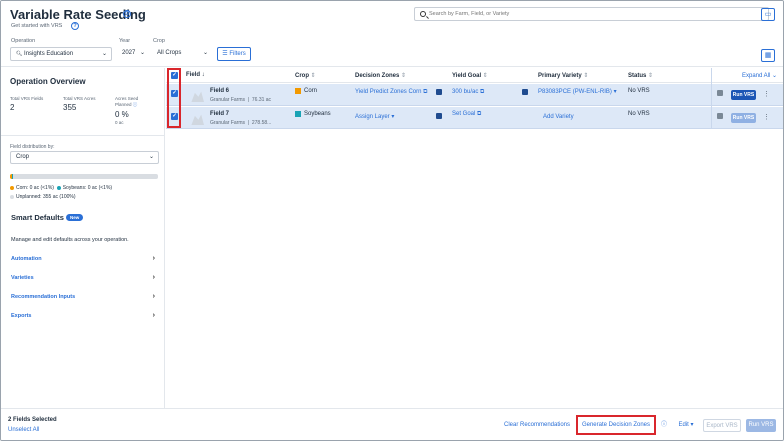 The width and height of the screenshot is (784, 441). What do you see at coordinates (79, 98) in the screenshot?
I see `stat-label: Total VRS Acres` at bounding box center [79, 98].